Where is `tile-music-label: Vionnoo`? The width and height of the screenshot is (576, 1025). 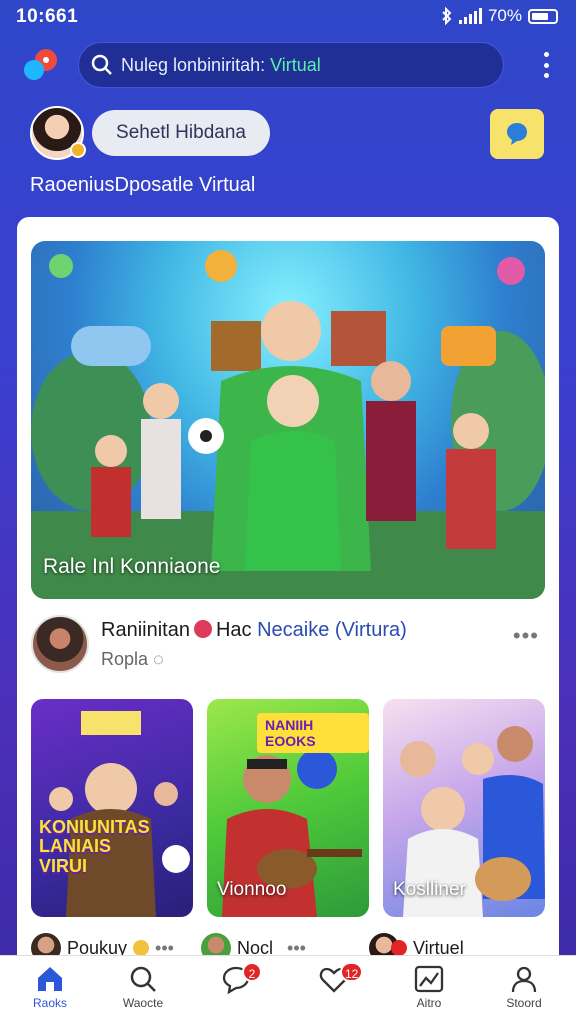
tile-music-label: Vionnoo is located at coordinates (252, 889).